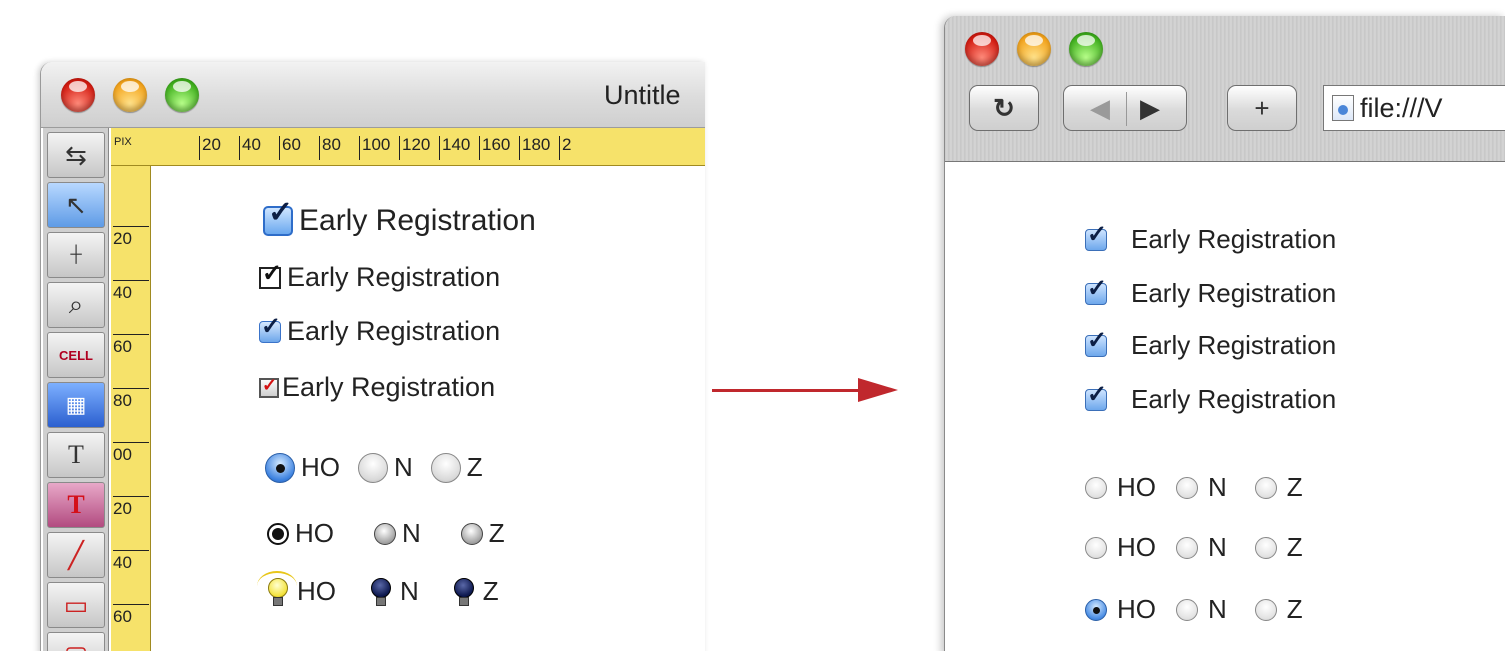  I want to click on rectangle-tool-icon: ▭, so click(76, 605).